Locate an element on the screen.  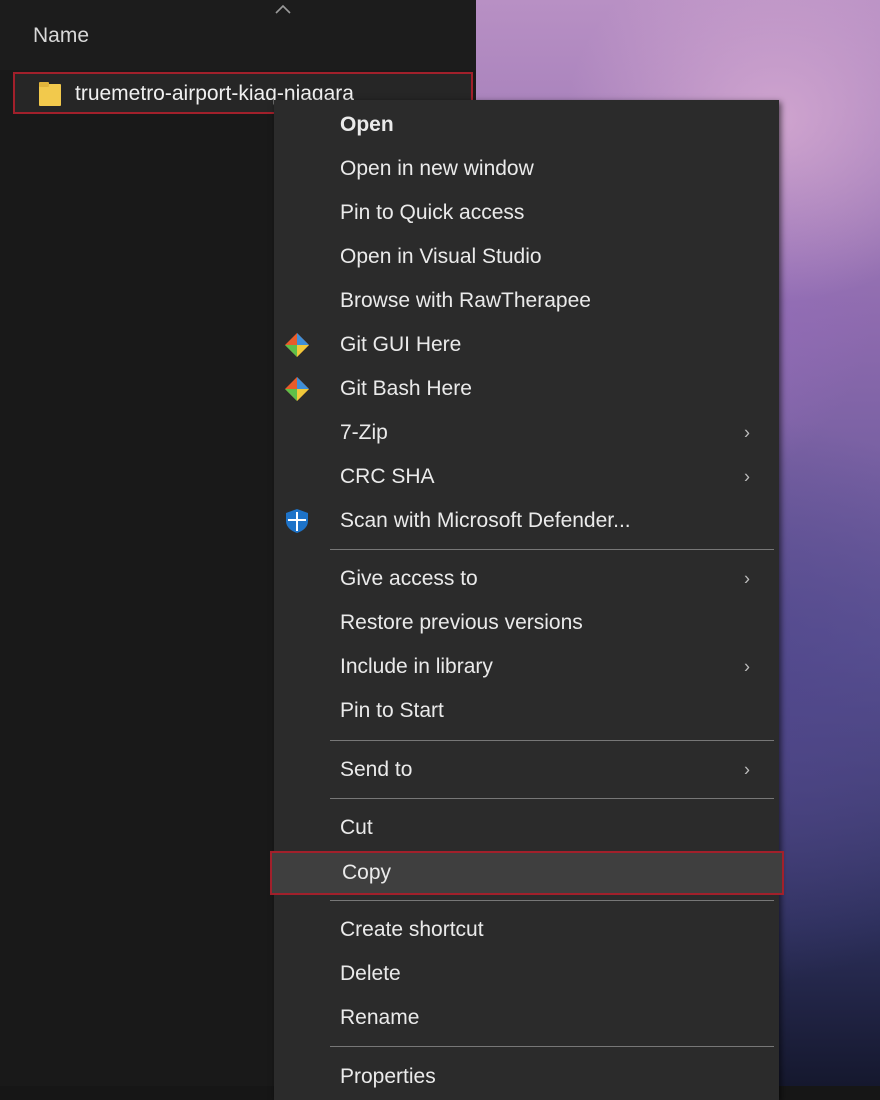
defender-shield-icon is located at coordinates (297, 521).